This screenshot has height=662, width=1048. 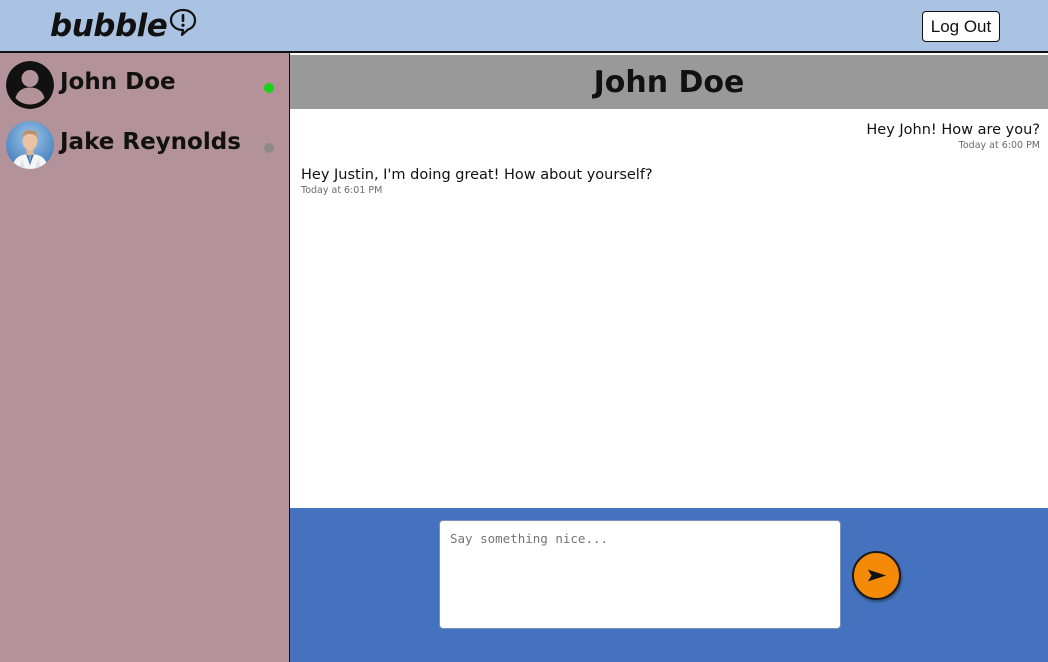 What do you see at coordinates (109, 26) in the screenshot?
I see `logo-text: bubble` at bounding box center [109, 26].